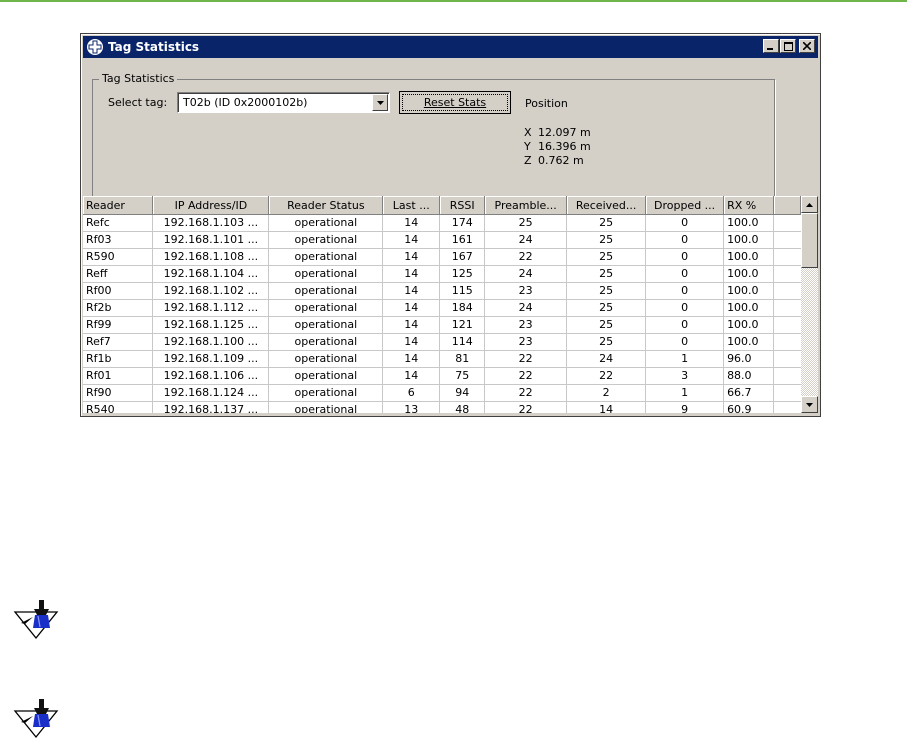 This screenshot has height=744, width=907. Describe the element at coordinates (749, 393) in the screenshot. I see `cell-rx: 66.7` at that location.